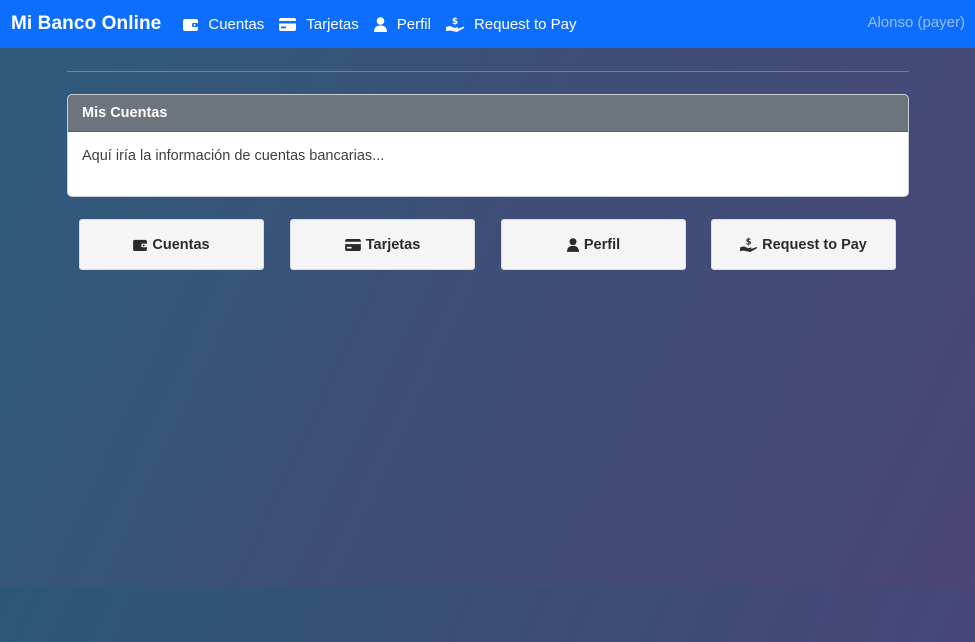  Describe the element at coordinates (487, 614) in the screenshot. I see `background-band` at that location.